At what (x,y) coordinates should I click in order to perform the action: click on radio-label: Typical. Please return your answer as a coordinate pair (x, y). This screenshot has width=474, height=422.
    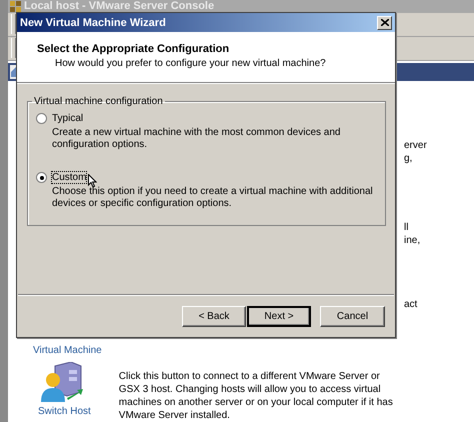
    Looking at the image, I should click on (68, 118).